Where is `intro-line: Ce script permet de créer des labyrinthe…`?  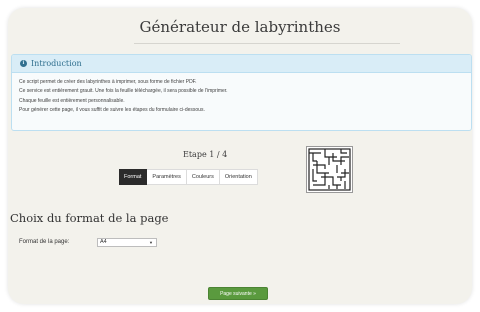
intro-line: Ce script permet de créer des labyrinthe… is located at coordinates (108, 82).